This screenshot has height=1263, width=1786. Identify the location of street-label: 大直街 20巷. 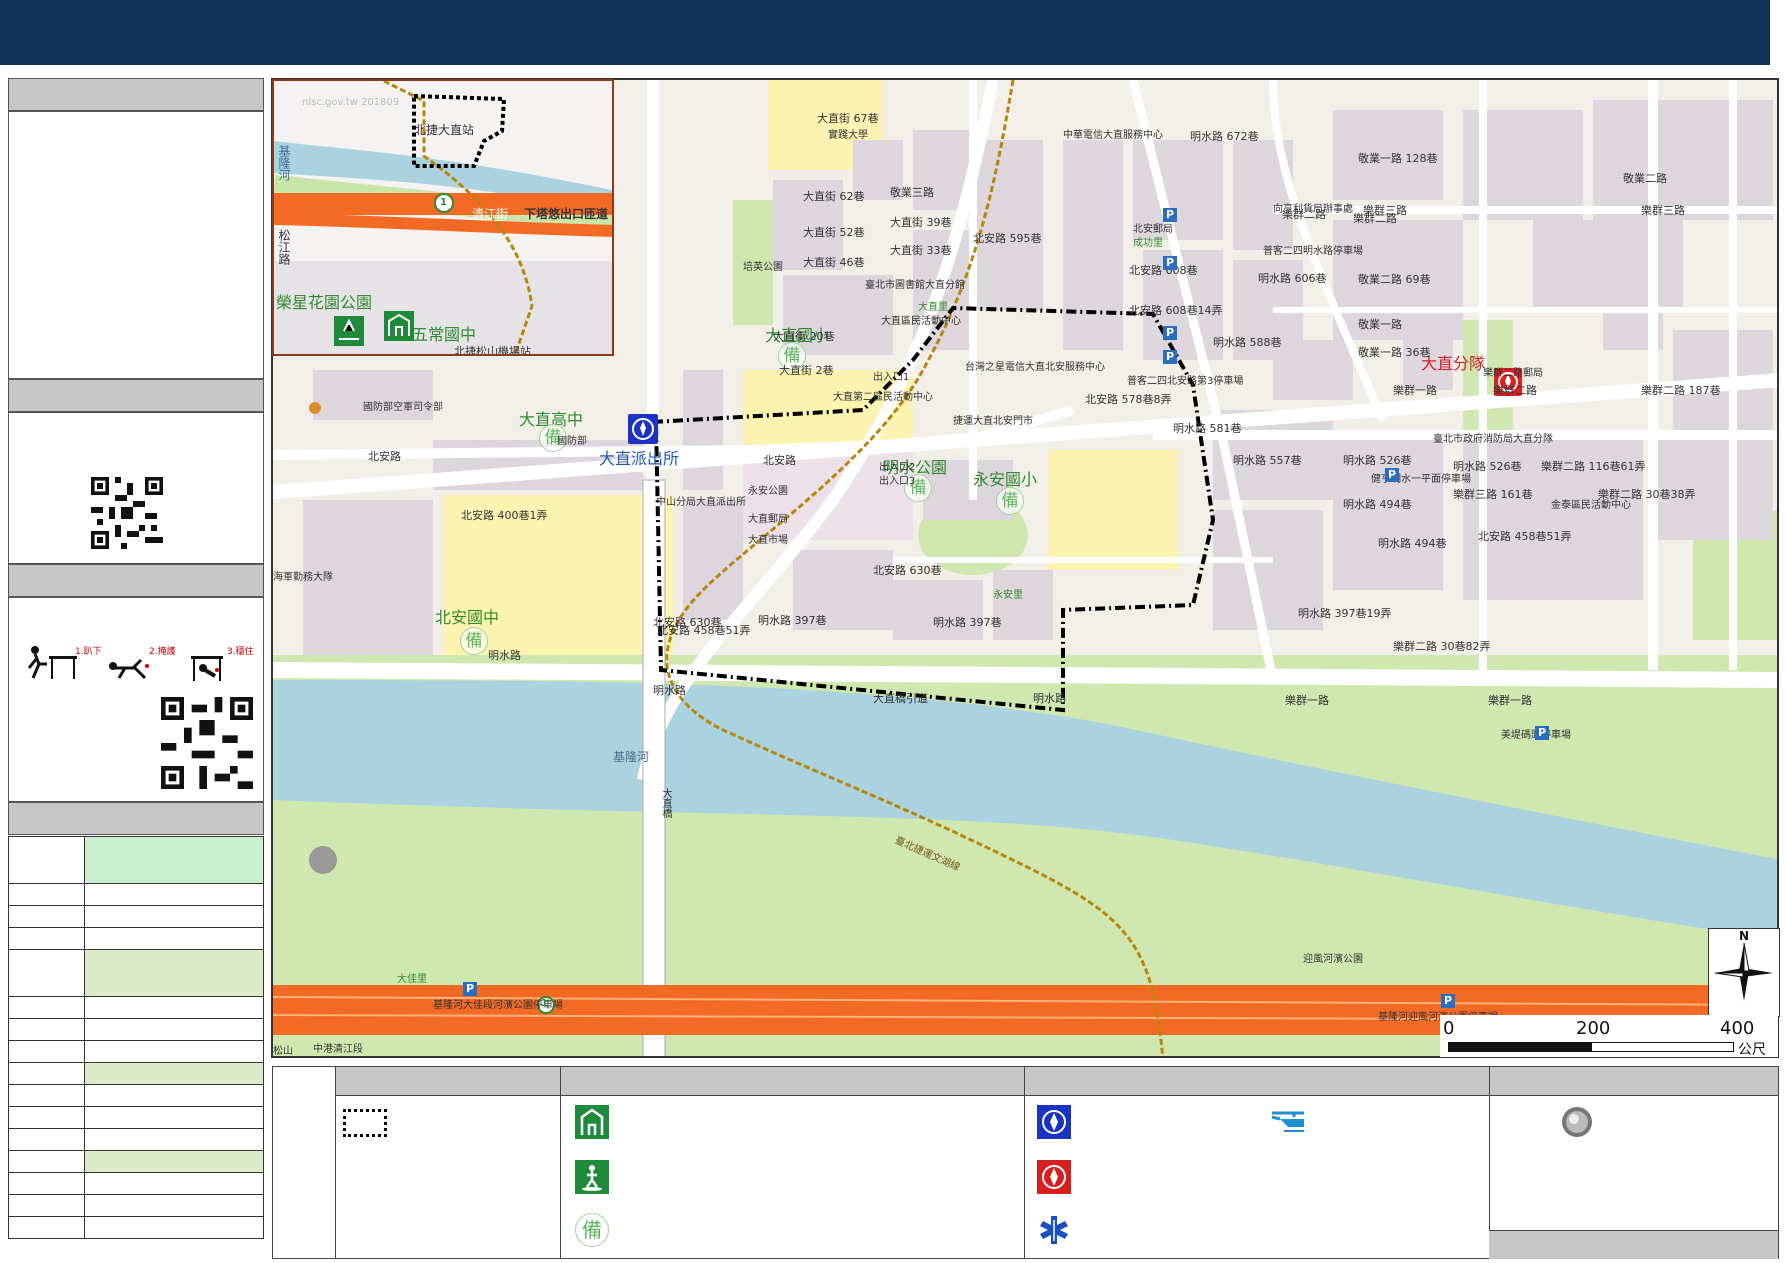
(804, 336).